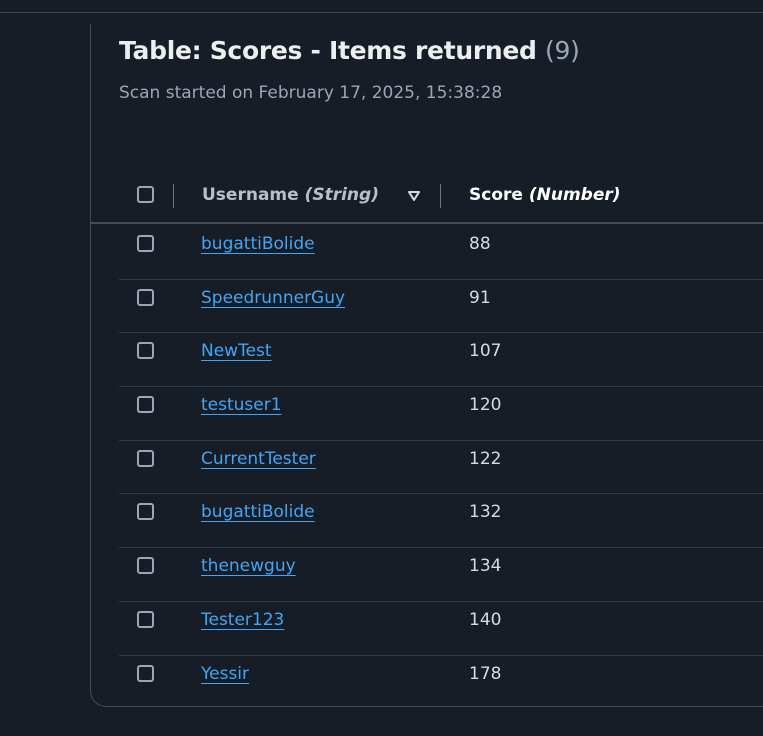  What do you see at coordinates (441, 521) in the screenshot?
I see `table-row: bugattiBolide 132` at bounding box center [441, 521].